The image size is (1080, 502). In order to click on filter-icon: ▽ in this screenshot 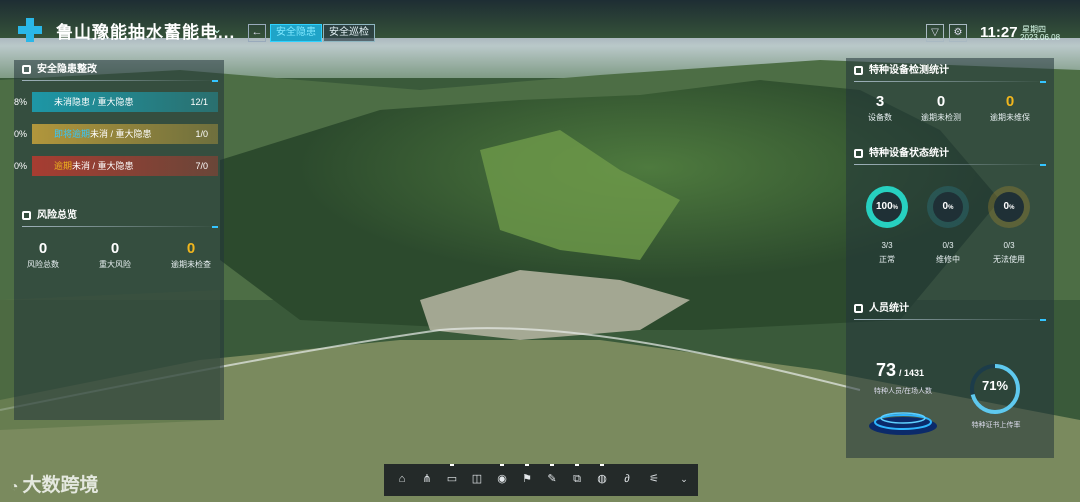, I will do `click(935, 33)`.